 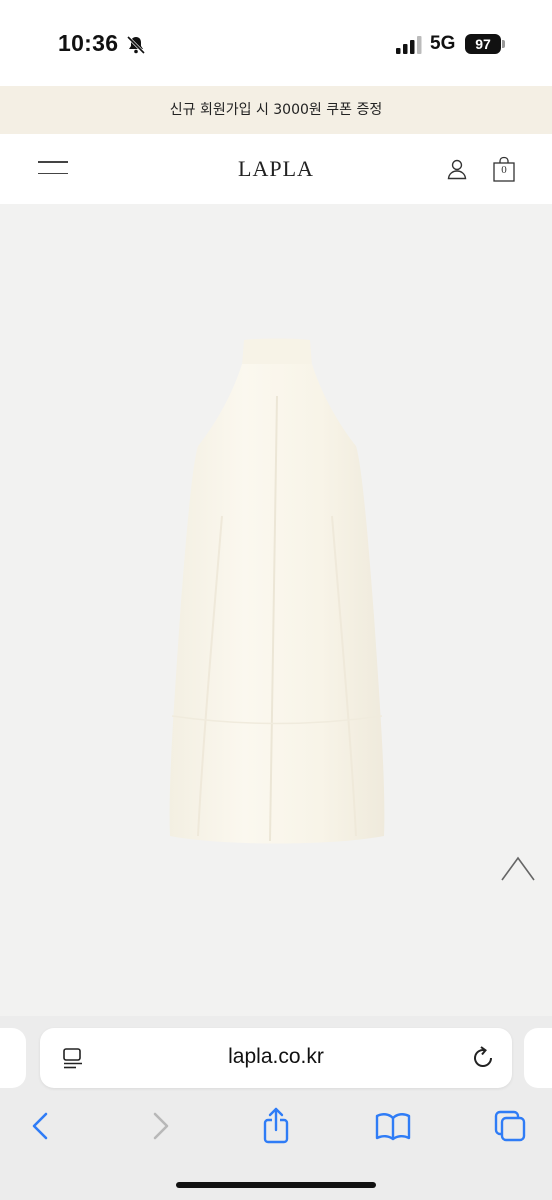 I want to click on status-bar: 10:36 5G 97, so click(x=276, y=43).